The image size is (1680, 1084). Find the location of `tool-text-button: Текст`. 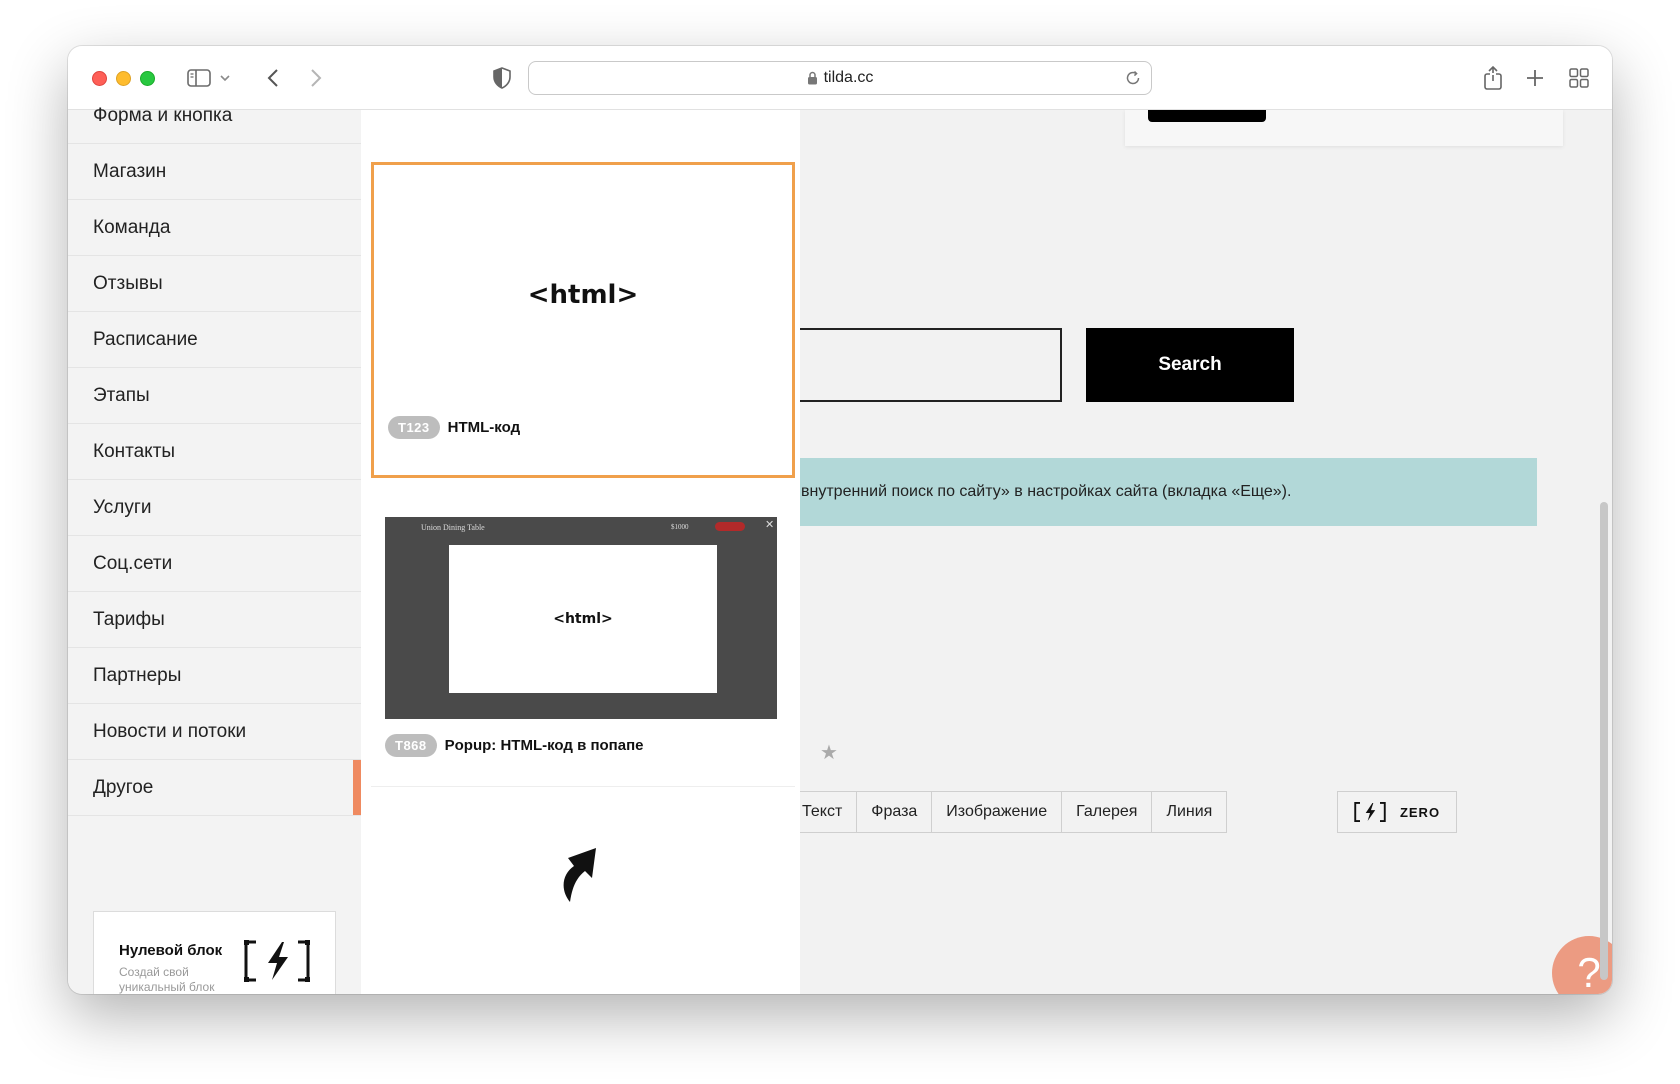

tool-text-button: Текст is located at coordinates (829, 812).